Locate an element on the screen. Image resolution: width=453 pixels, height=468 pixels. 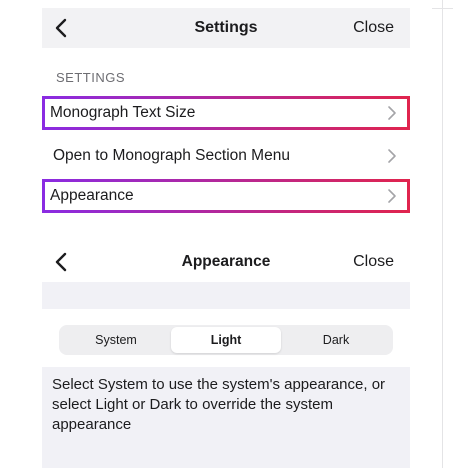
close-button: Close is located at coordinates (373, 262).